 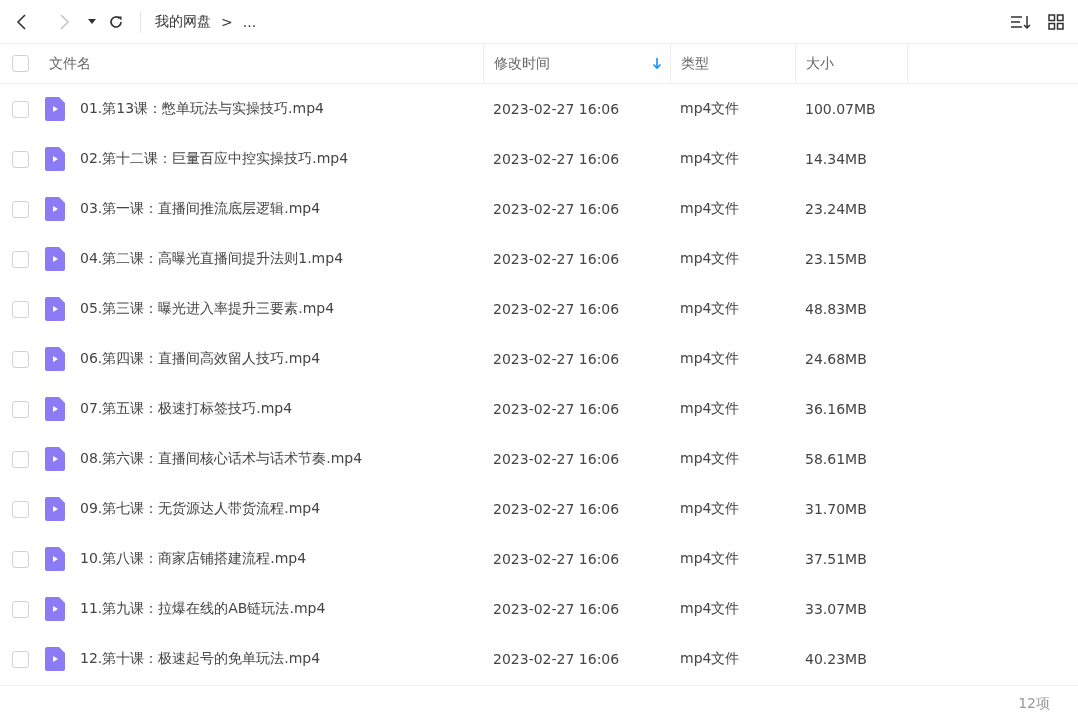 What do you see at coordinates (836, 609) in the screenshot?
I see `file-size: 33.07MB` at bounding box center [836, 609].